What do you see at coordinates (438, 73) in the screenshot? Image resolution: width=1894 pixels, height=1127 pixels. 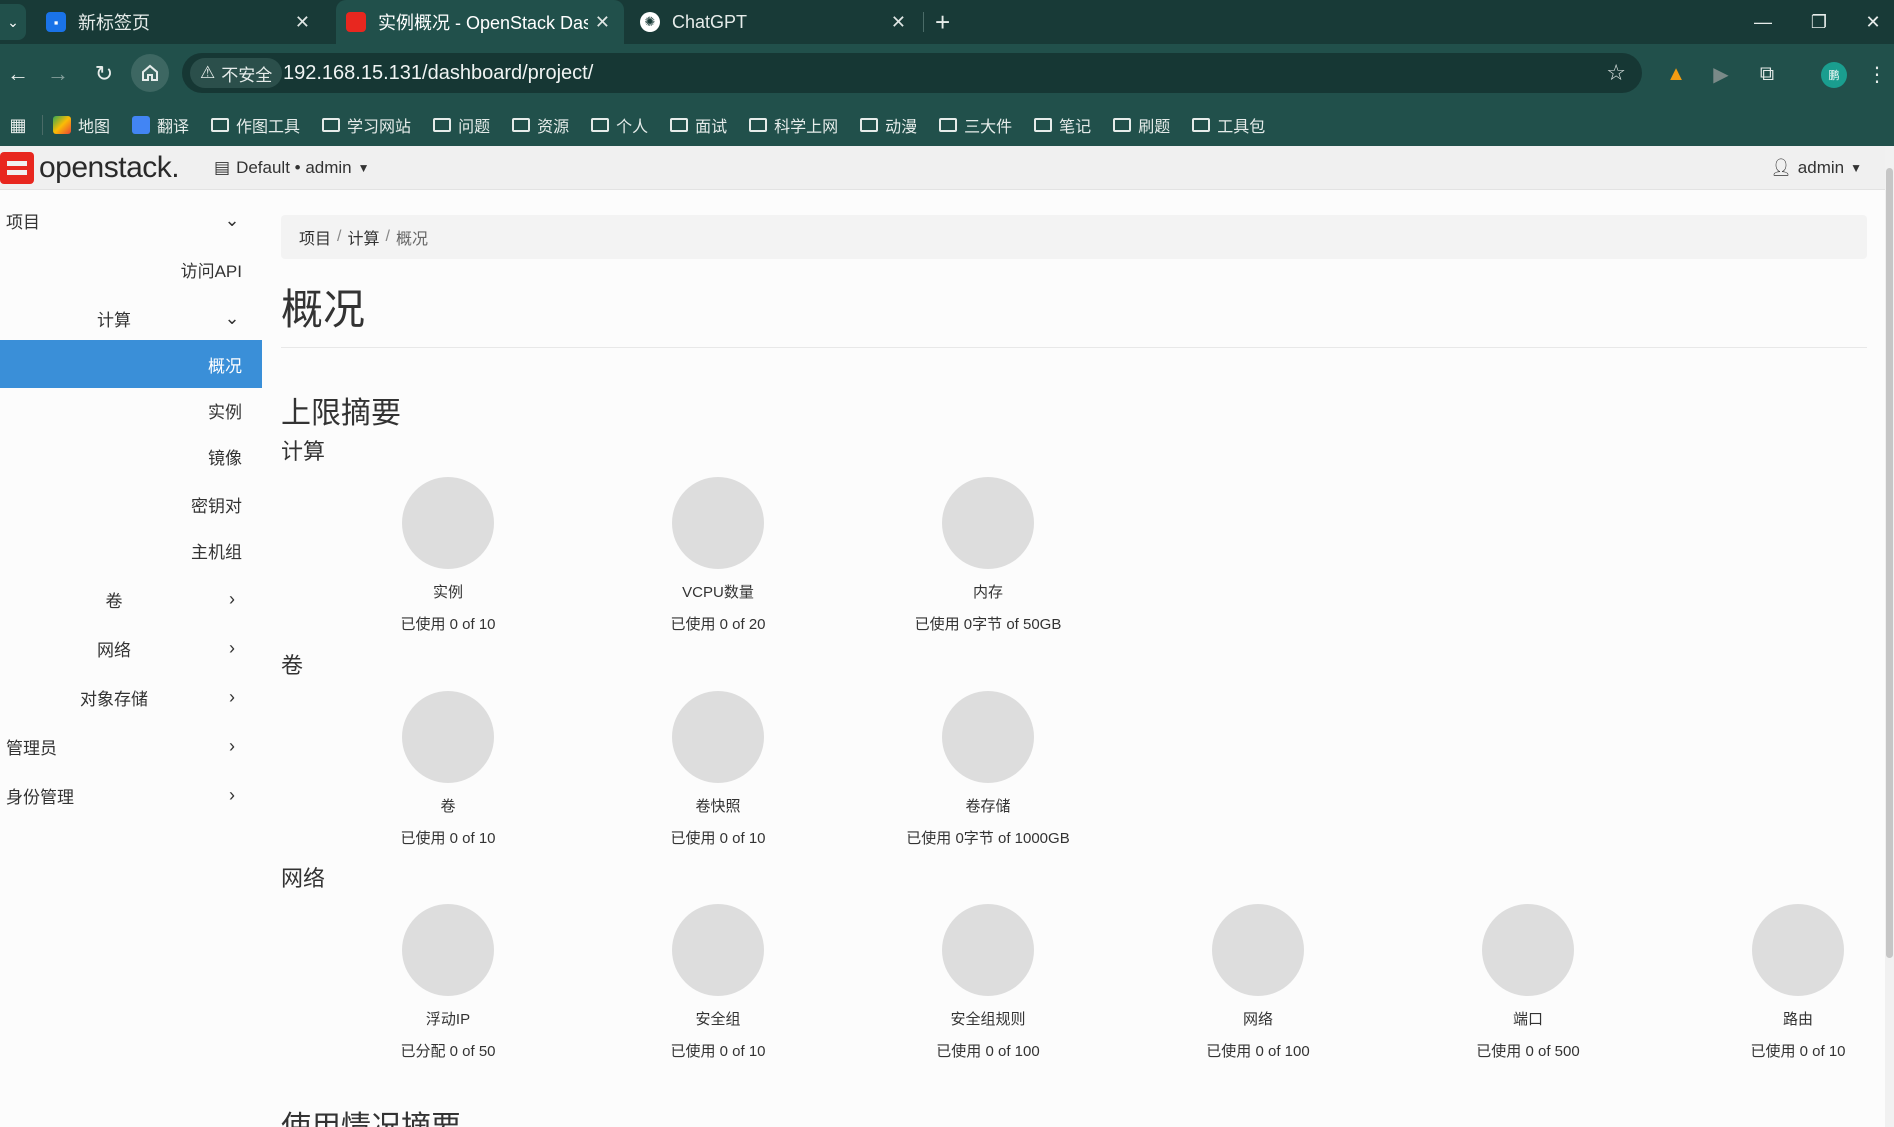 I see `url-text: 192.168.15.131/dashboard/project/` at bounding box center [438, 73].